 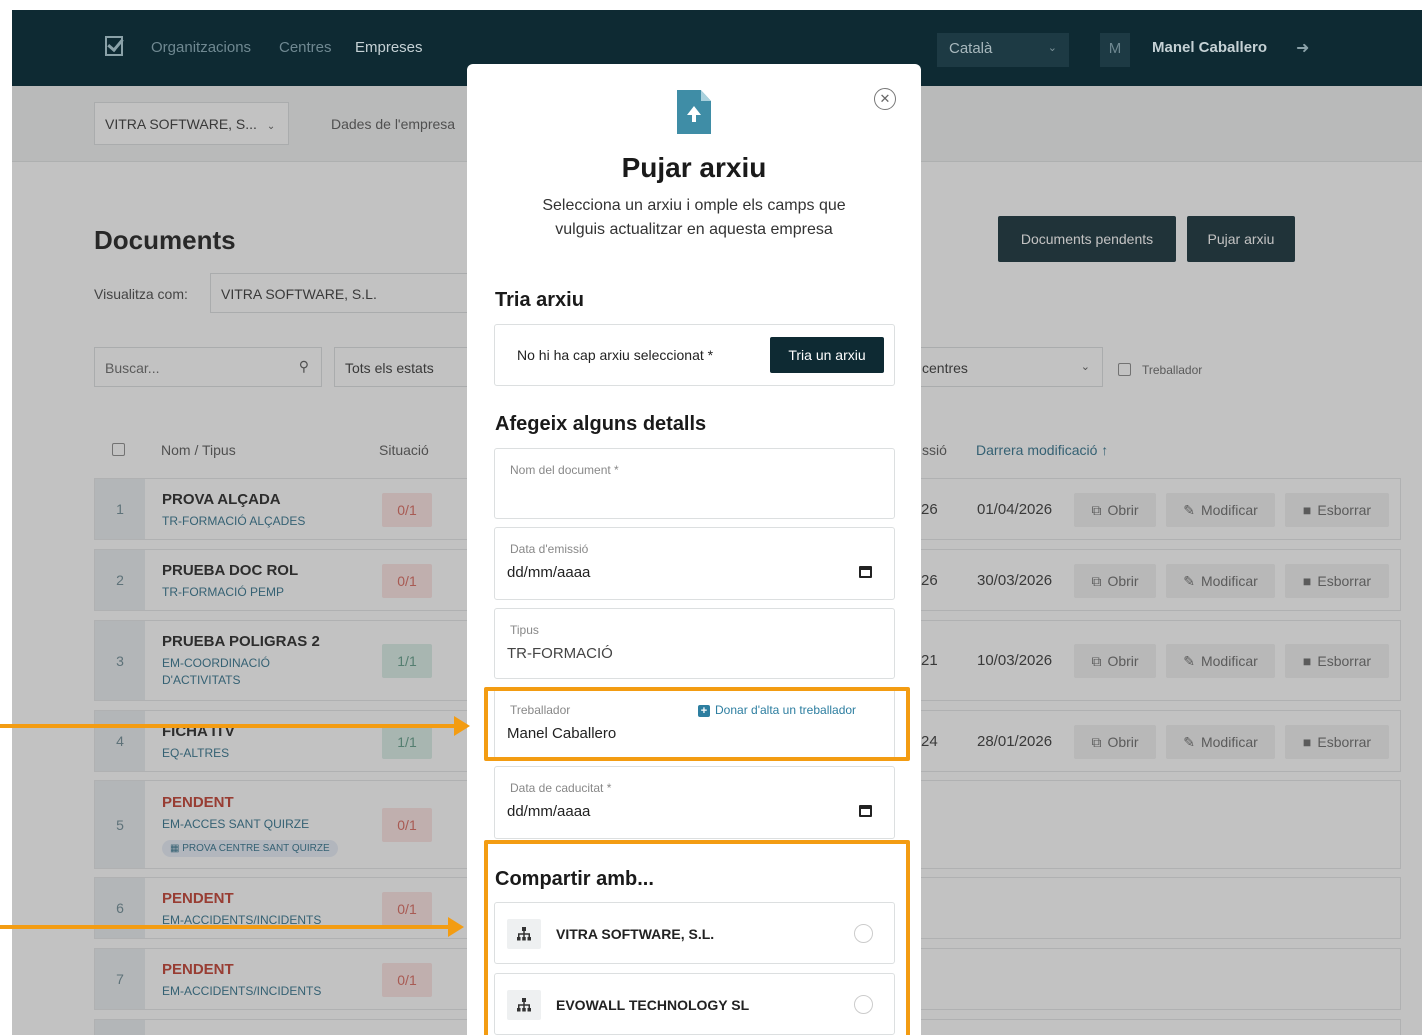 I want to click on close-icon: ✕, so click(x=885, y=99).